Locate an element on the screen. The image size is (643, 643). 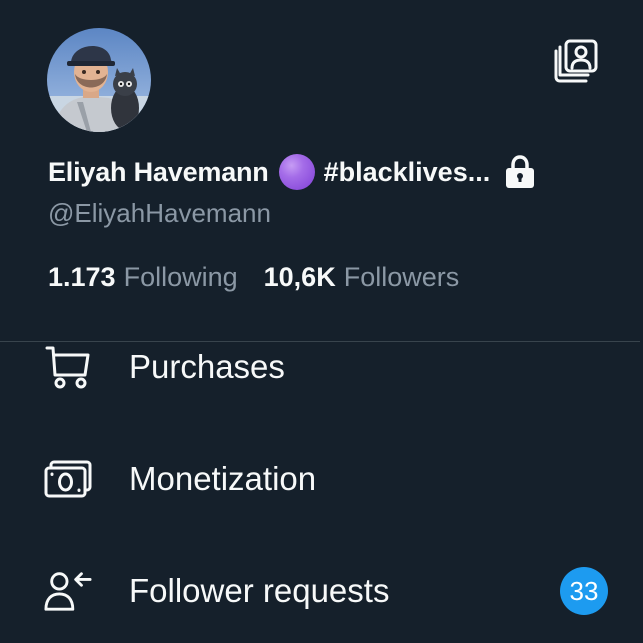
purple-circle-emoji-icon is located at coordinates (296, 172).